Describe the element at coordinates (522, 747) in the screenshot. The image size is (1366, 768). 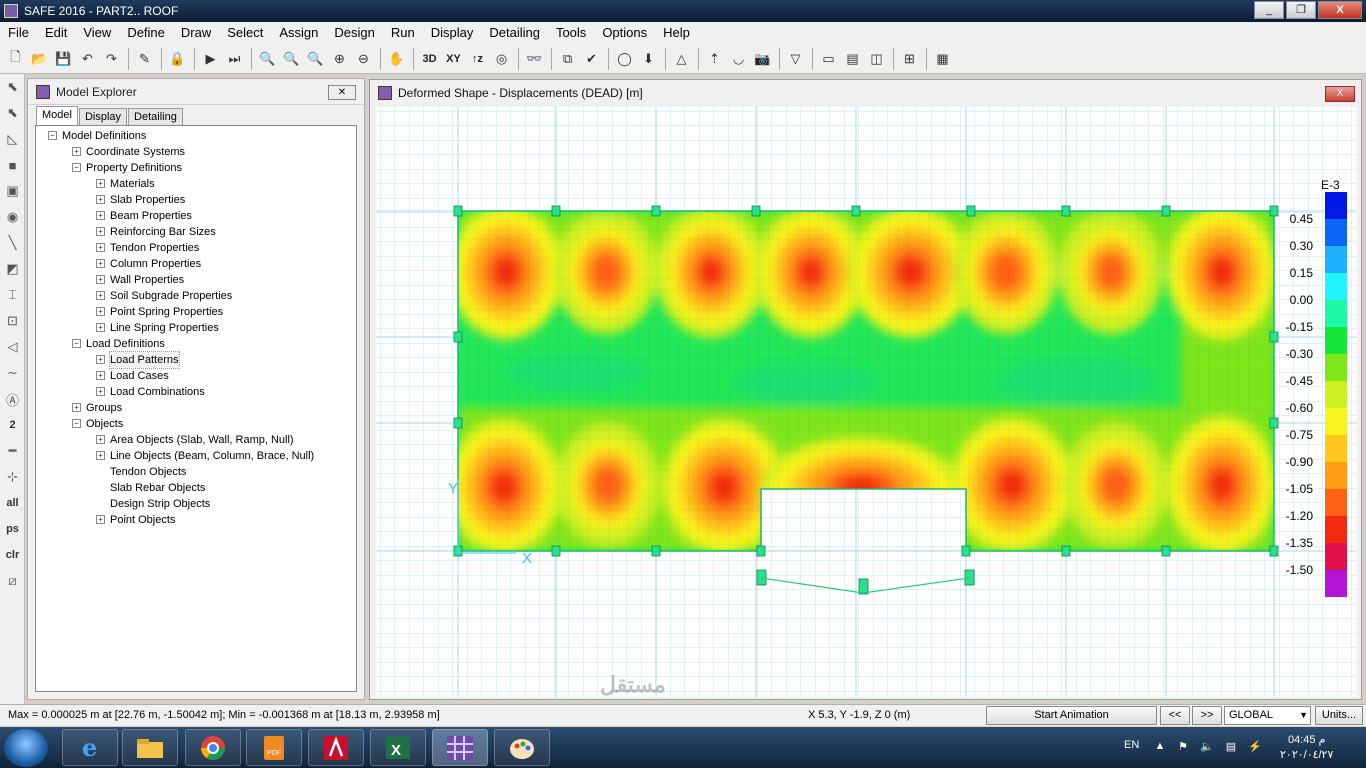
I see `paint-icon` at that location.